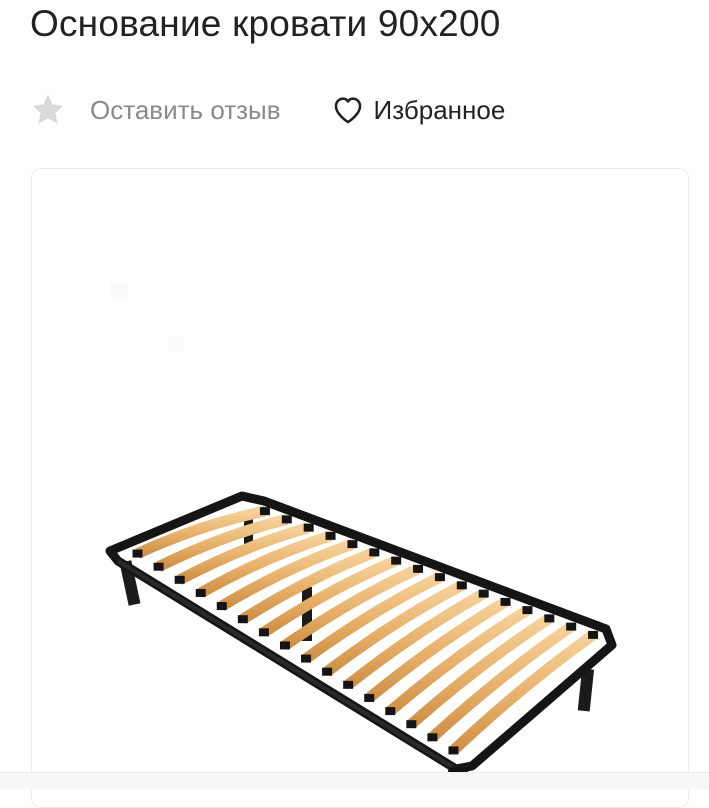 This screenshot has height=808, width=709. Describe the element at coordinates (523, 692) in the screenshot. I see `bed-slat` at that location.